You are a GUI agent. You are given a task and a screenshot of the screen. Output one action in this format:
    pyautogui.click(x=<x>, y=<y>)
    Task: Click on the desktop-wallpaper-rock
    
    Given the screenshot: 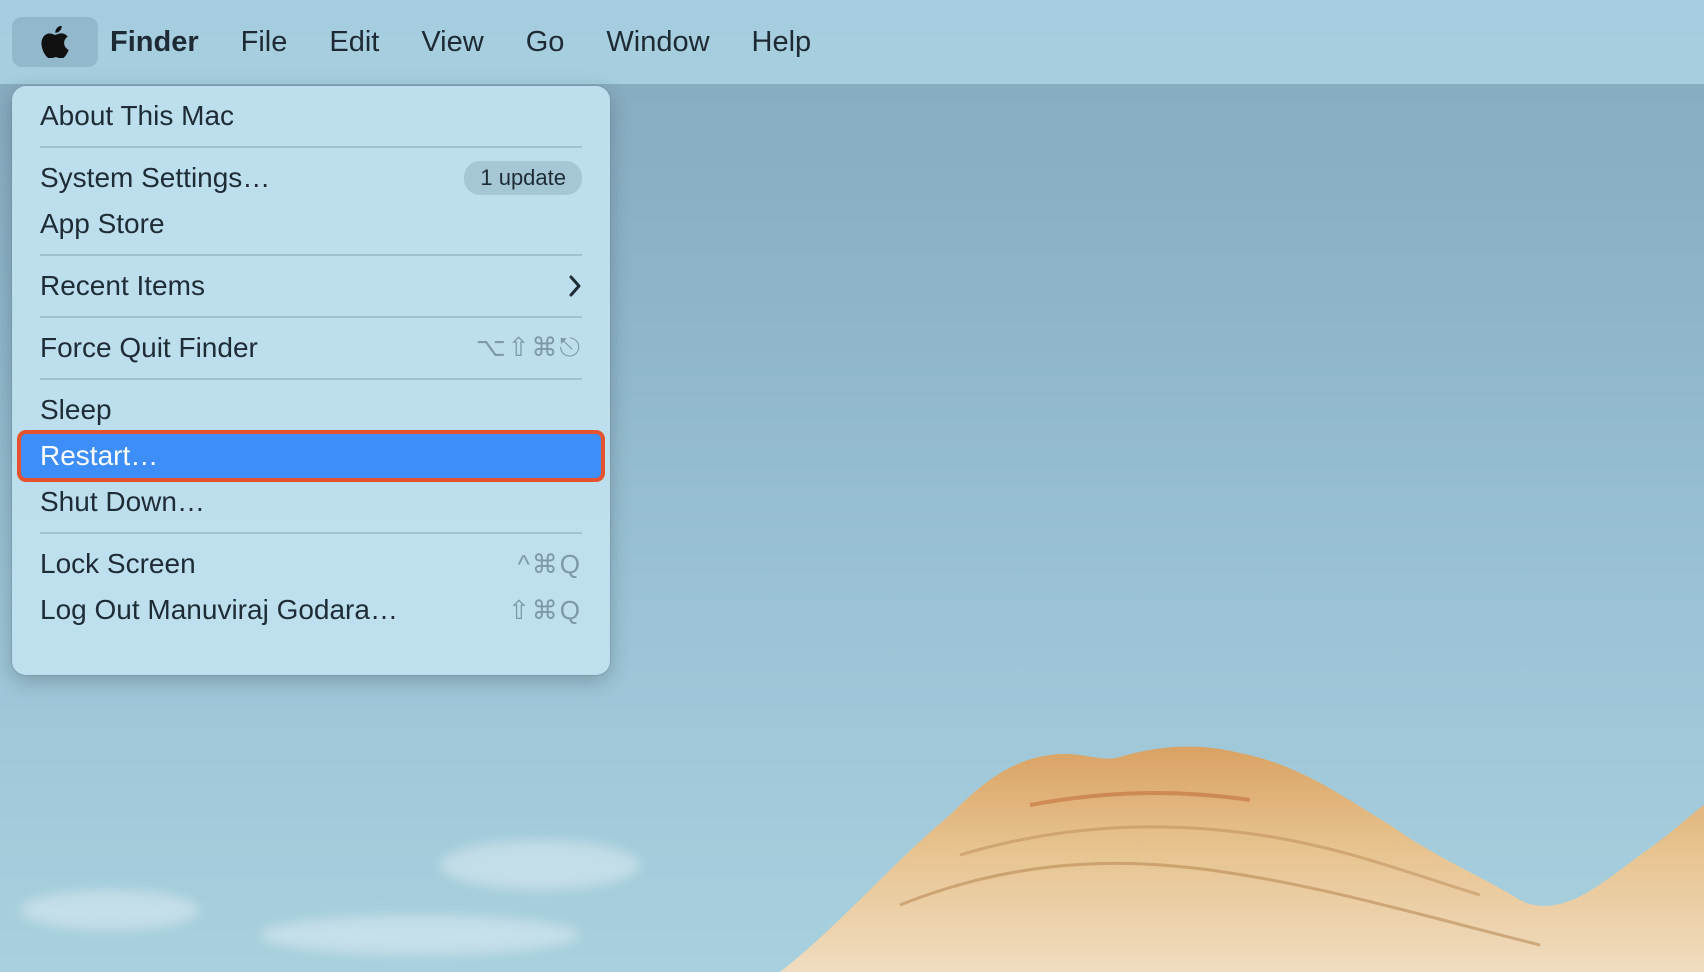 What is the action you would take?
    pyautogui.click(x=1242, y=859)
    